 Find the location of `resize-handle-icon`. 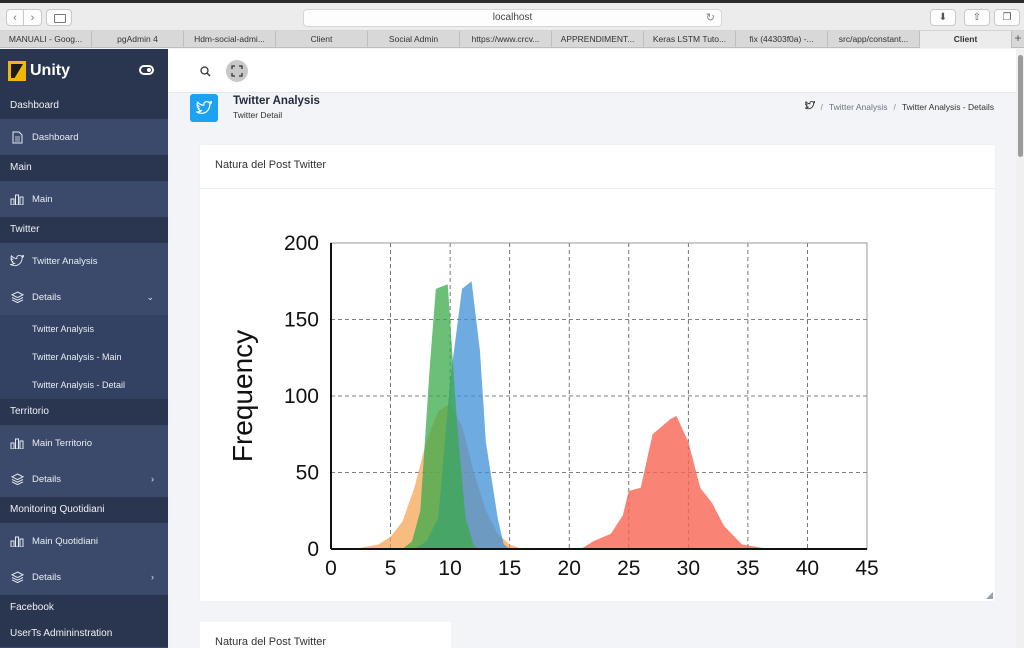

resize-handle-icon is located at coordinates (989, 595).